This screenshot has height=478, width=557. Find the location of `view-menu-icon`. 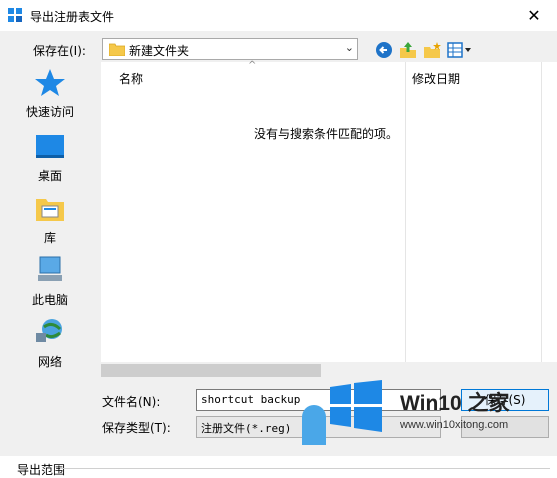

view-menu-icon is located at coordinates (460, 50).